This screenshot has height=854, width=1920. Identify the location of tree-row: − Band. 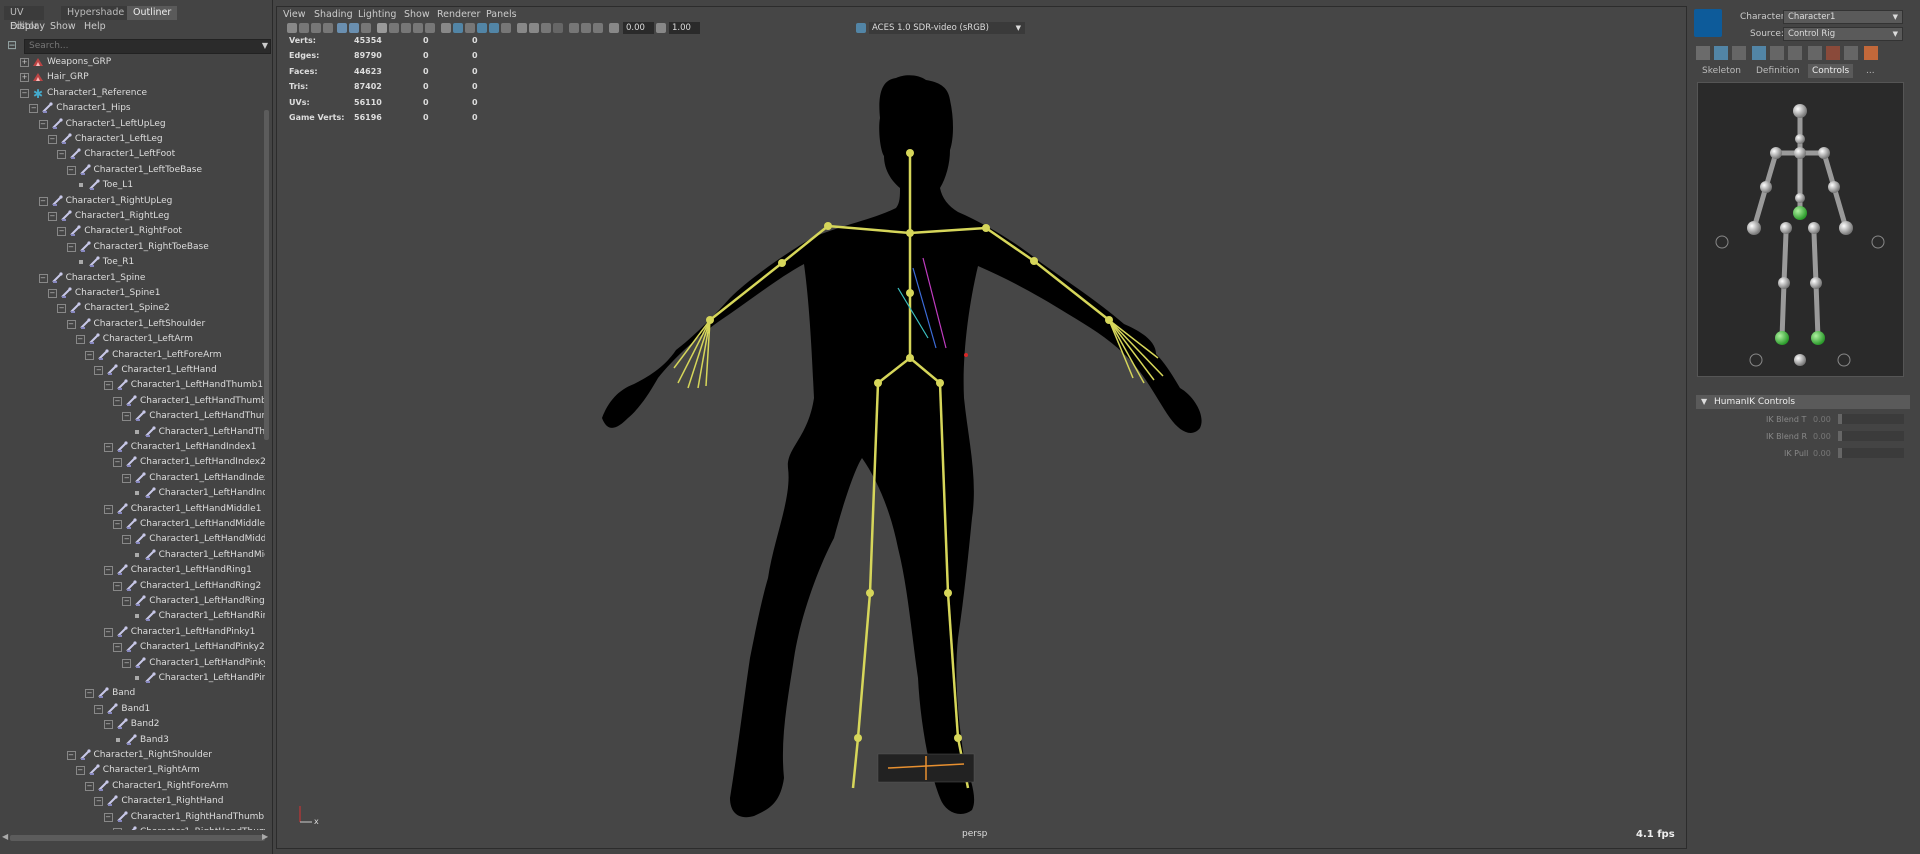
(132, 693).